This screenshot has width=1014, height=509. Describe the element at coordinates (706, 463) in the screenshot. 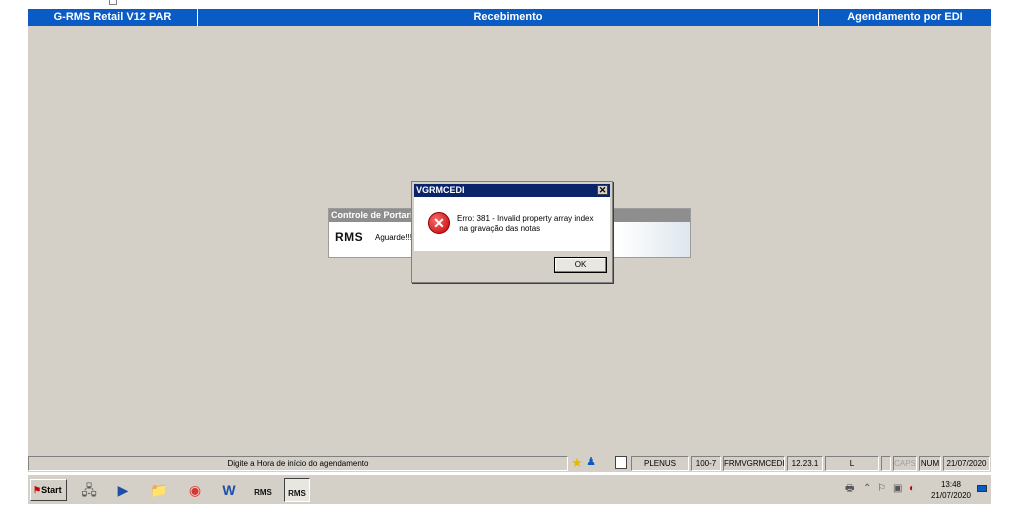

I see `status-branch: 100-7` at that location.